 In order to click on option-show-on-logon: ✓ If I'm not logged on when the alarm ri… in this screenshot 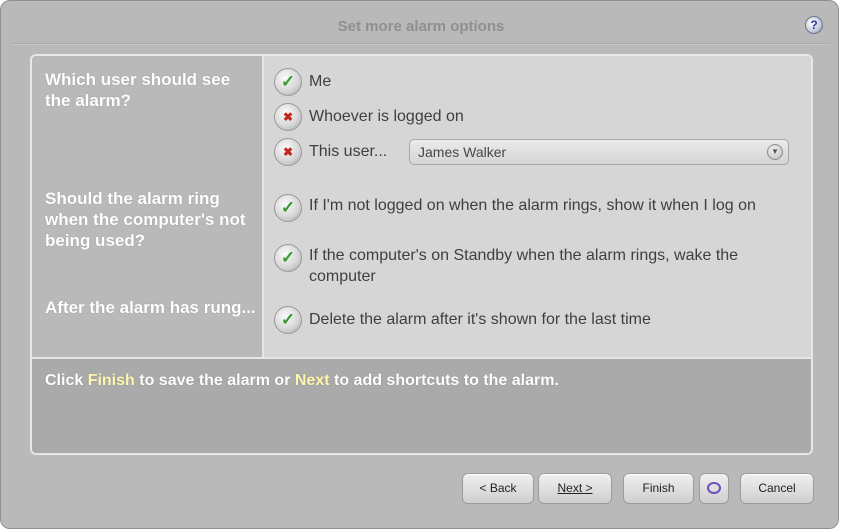, I will do `click(534, 207)`.